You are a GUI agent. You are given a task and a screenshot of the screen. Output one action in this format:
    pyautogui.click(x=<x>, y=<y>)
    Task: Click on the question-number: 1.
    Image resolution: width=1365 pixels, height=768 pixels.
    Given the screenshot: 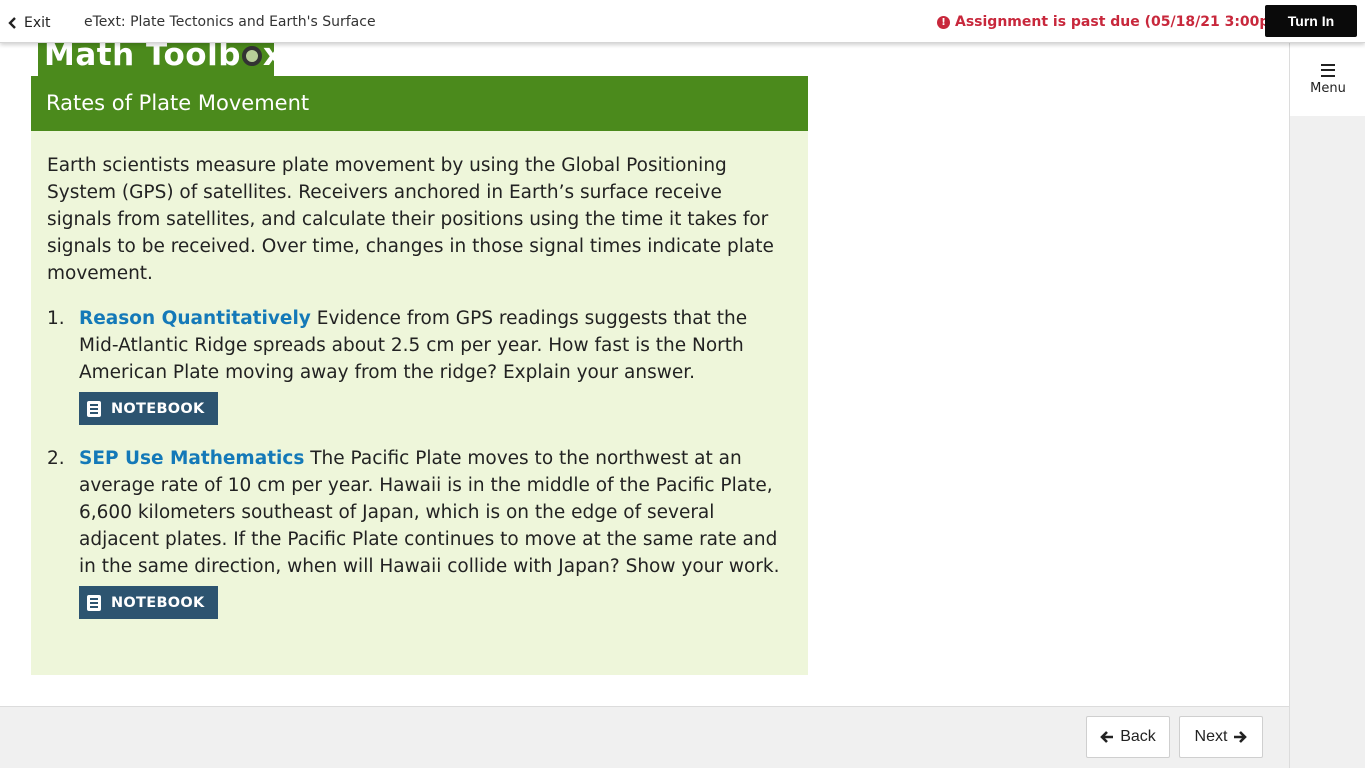 What is the action you would take?
    pyautogui.click(x=56, y=318)
    